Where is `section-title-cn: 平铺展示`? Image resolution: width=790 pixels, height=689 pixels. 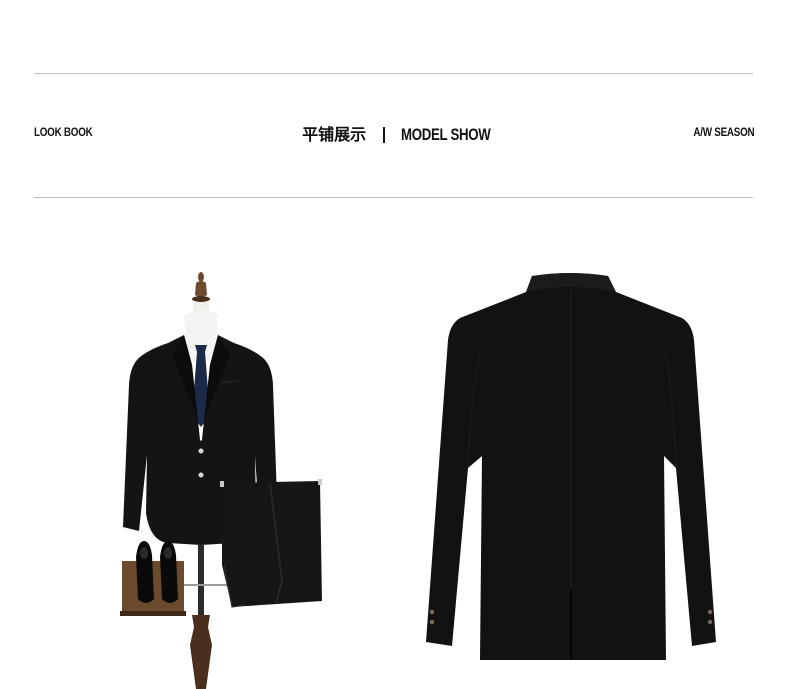 section-title-cn: 平铺展示 is located at coordinates (334, 134).